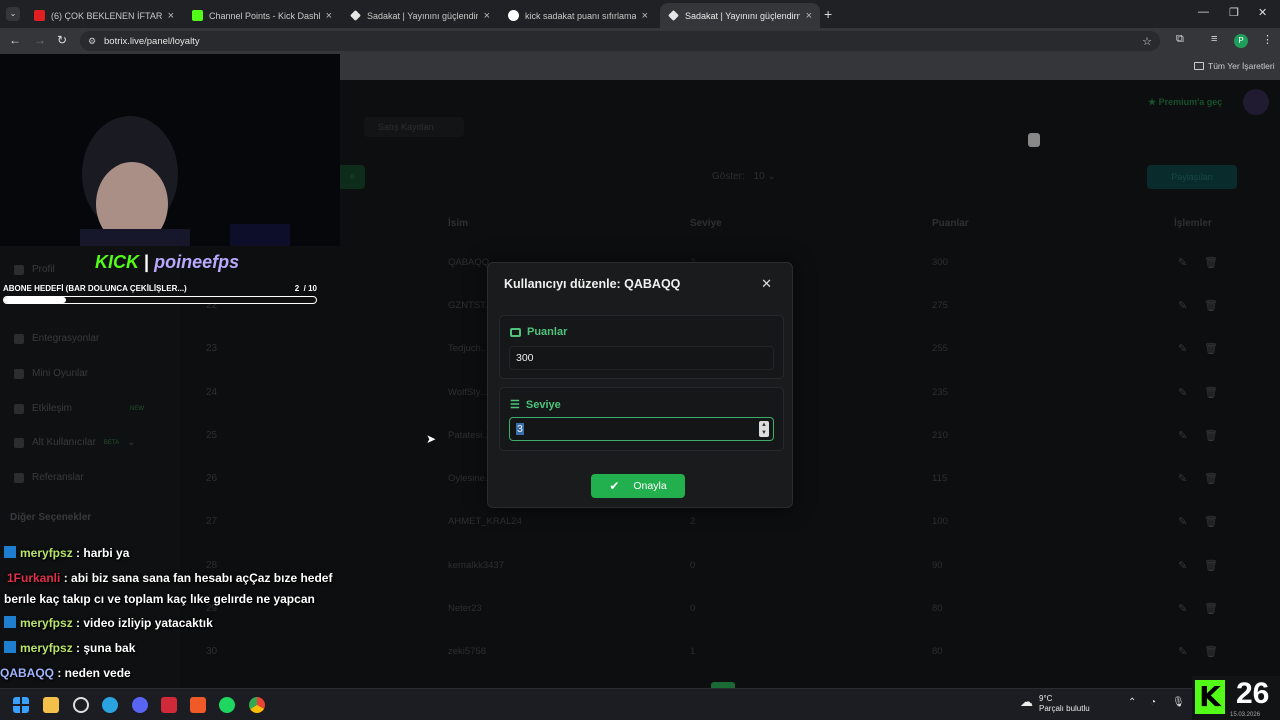  I want to click on kick-logo-text: KICK, so click(117, 262).